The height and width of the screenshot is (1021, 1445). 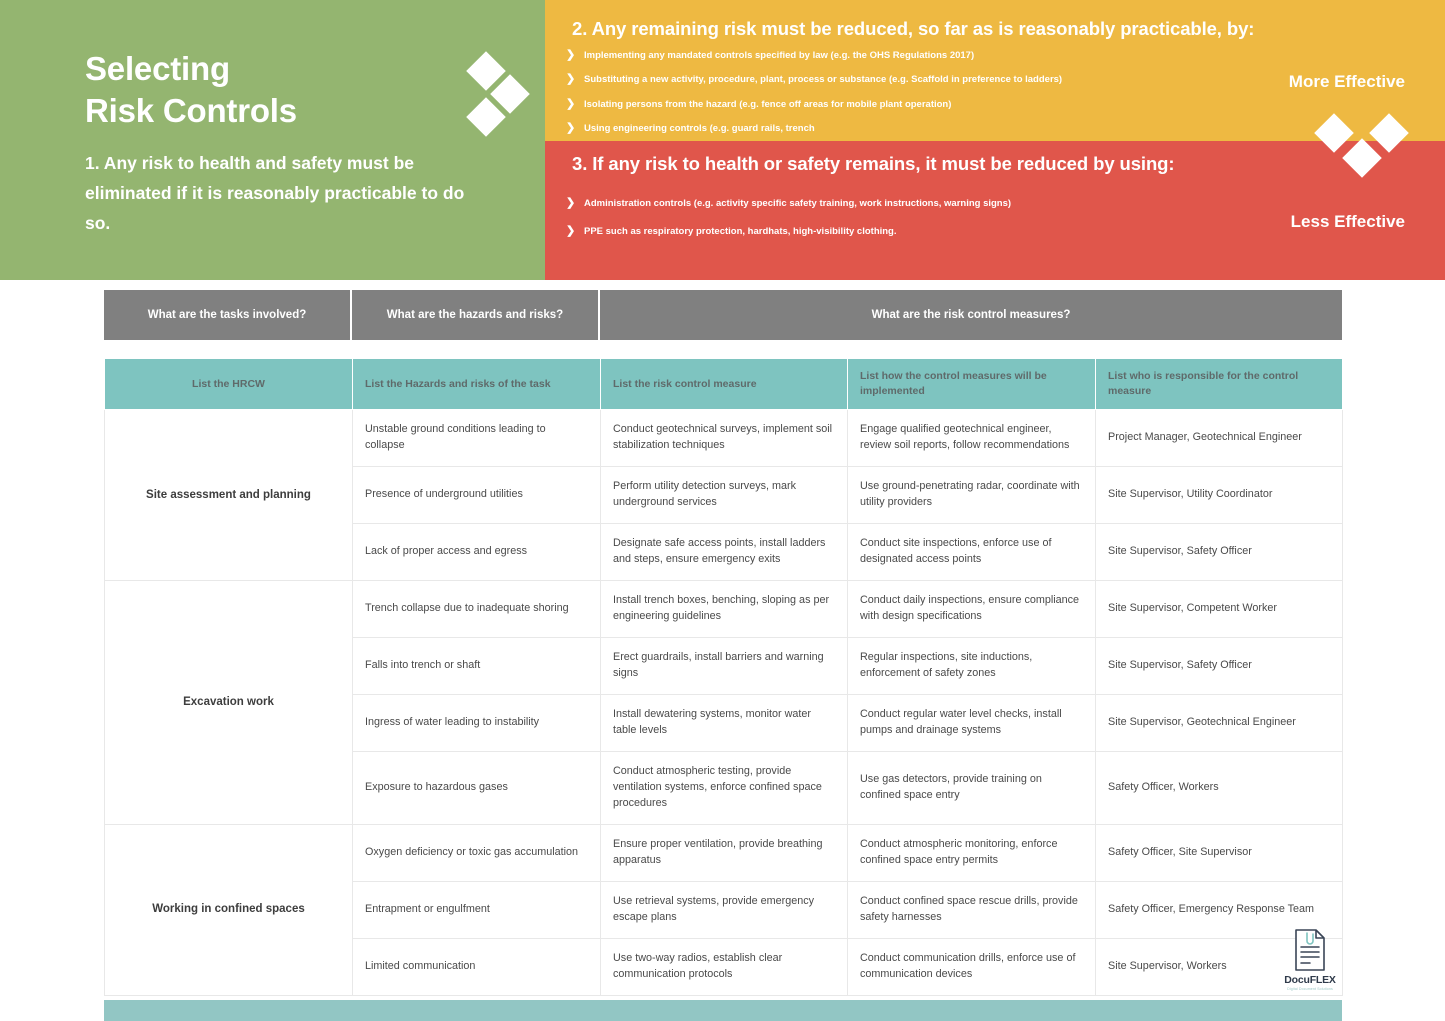 What do you see at coordinates (971, 315) in the screenshot?
I see `group-header-controls: What are the risk control measures?` at bounding box center [971, 315].